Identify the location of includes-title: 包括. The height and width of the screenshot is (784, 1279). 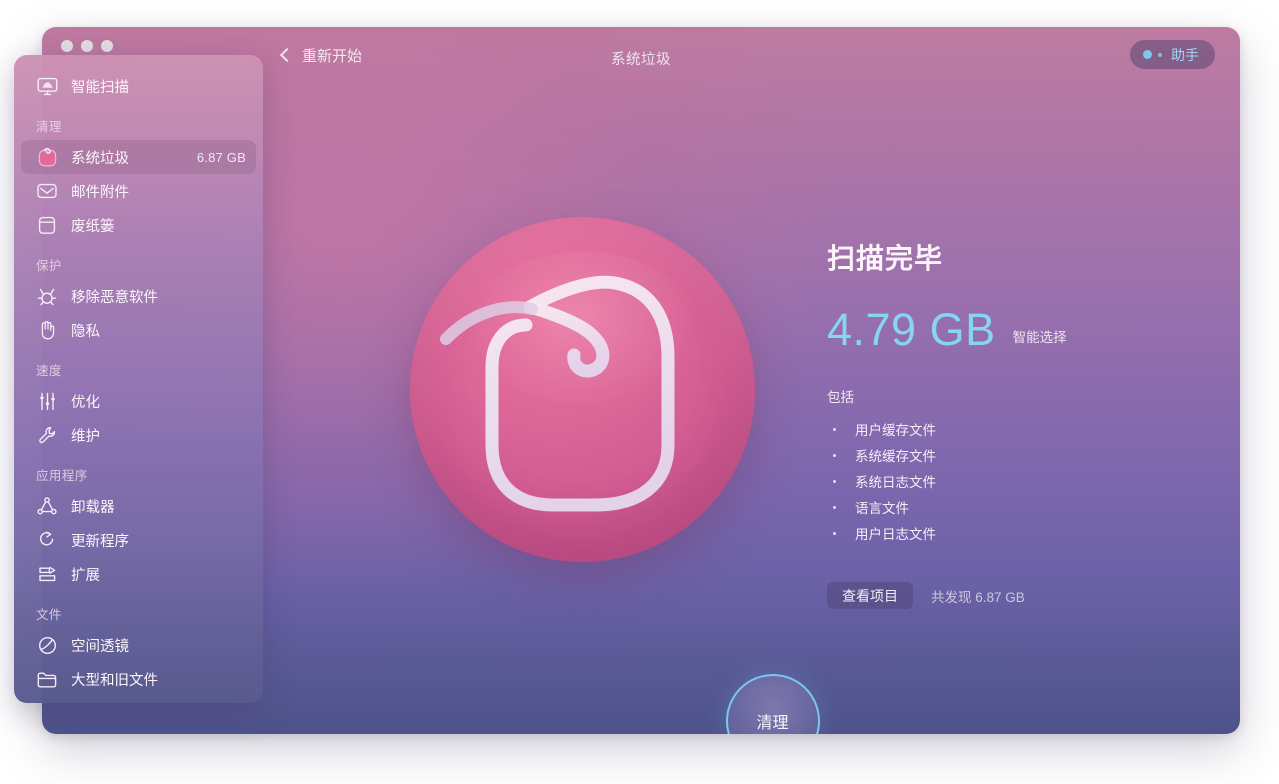
(840, 397).